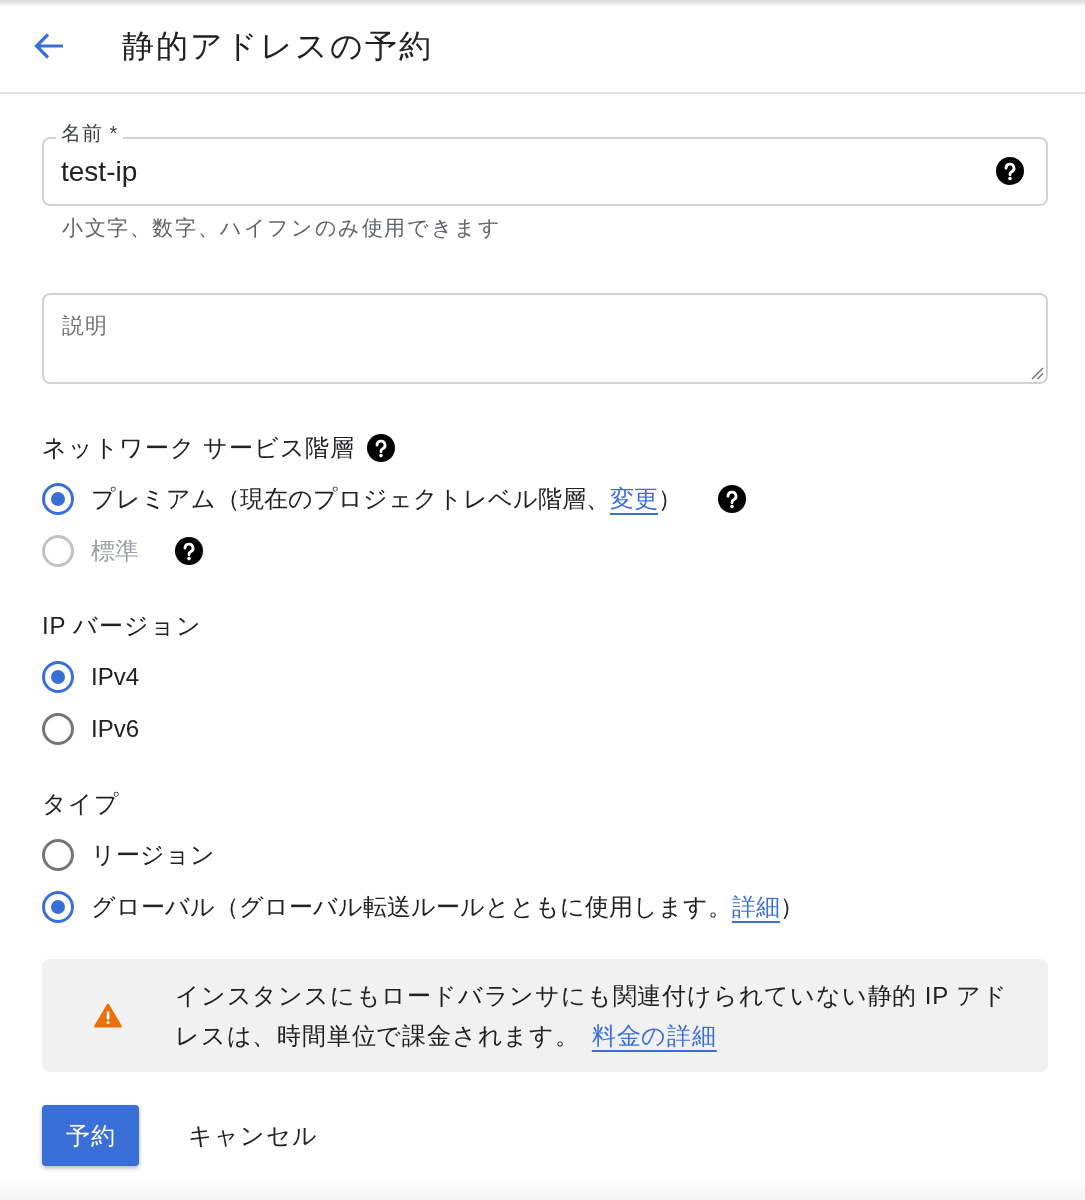 The image size is (1085, 1200). I want to click on field-label: 名前 *, so click(90, 133).